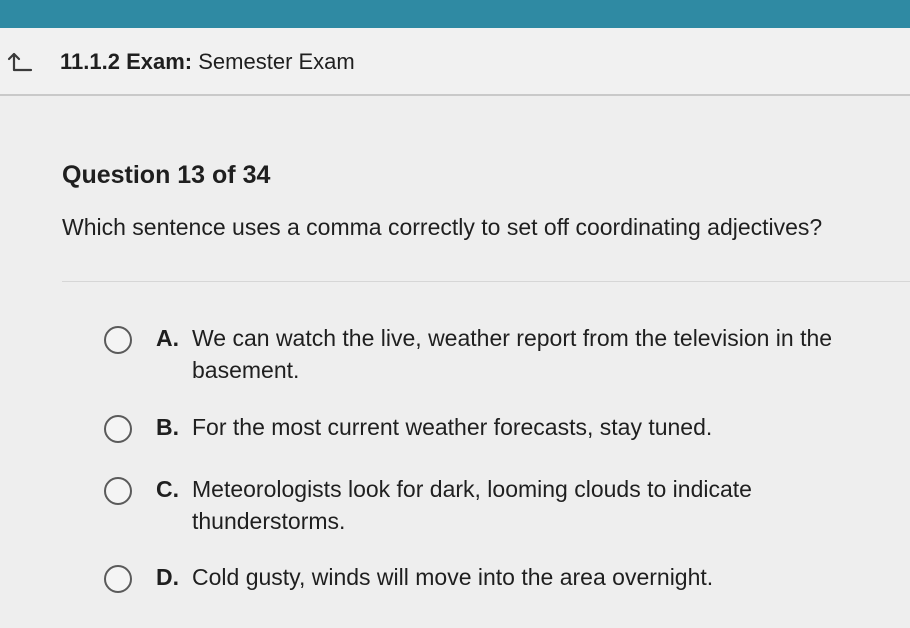 The height and width of the screenshot is (628, 910). Describe the element at coordinates (486, 281) in the screenshot. I see `divider` at that location.